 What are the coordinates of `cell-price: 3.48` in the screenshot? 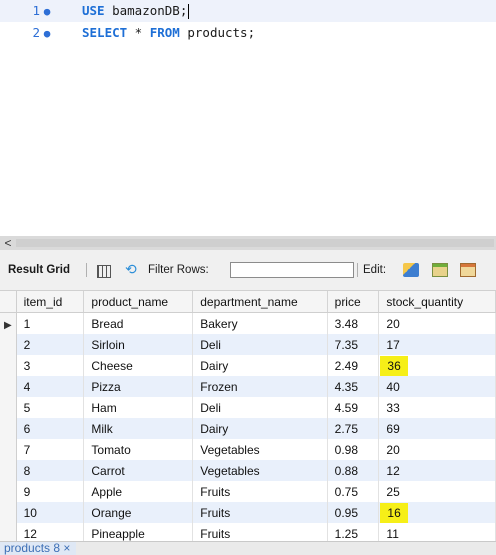 It's located at (353, 323).